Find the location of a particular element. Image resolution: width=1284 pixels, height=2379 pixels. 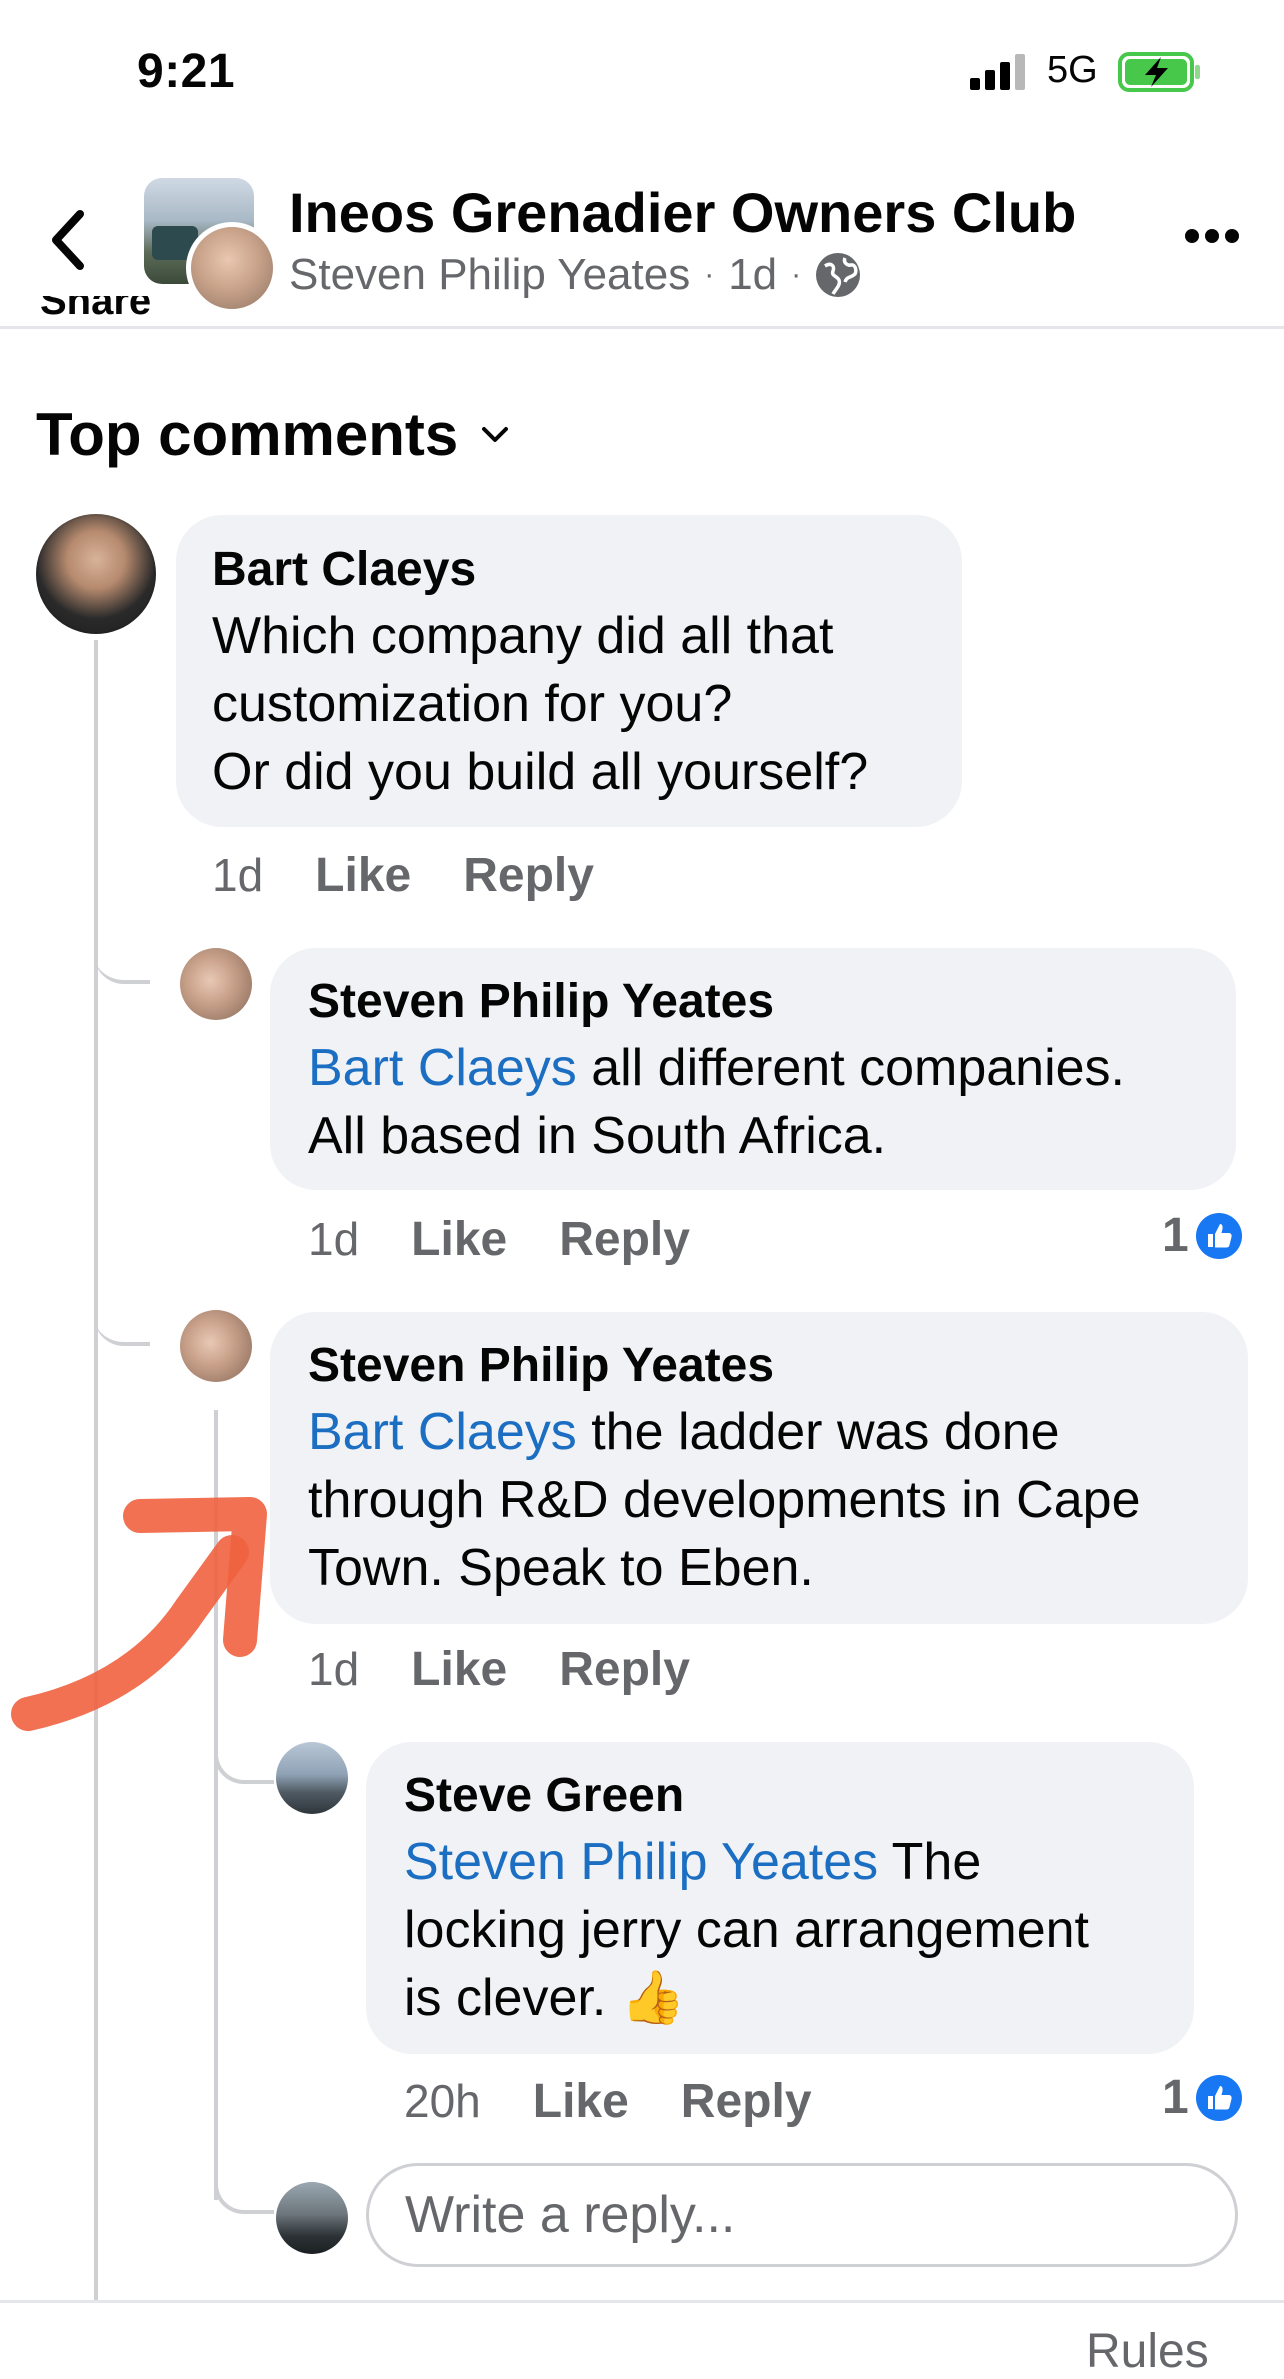

comment-line: The is located at coordinates (930, 1862).